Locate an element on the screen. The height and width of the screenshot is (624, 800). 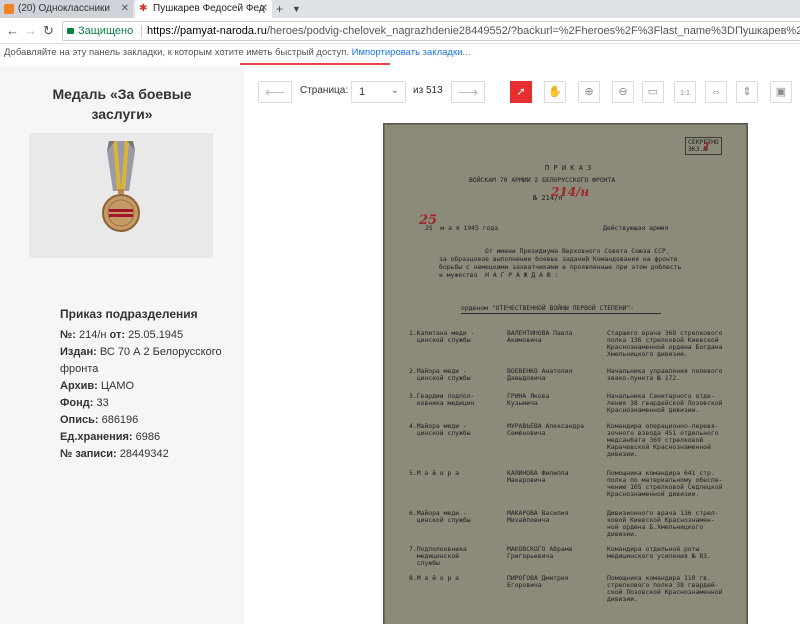
cursor-icon: ➚ is located at coordinates (521, 92).